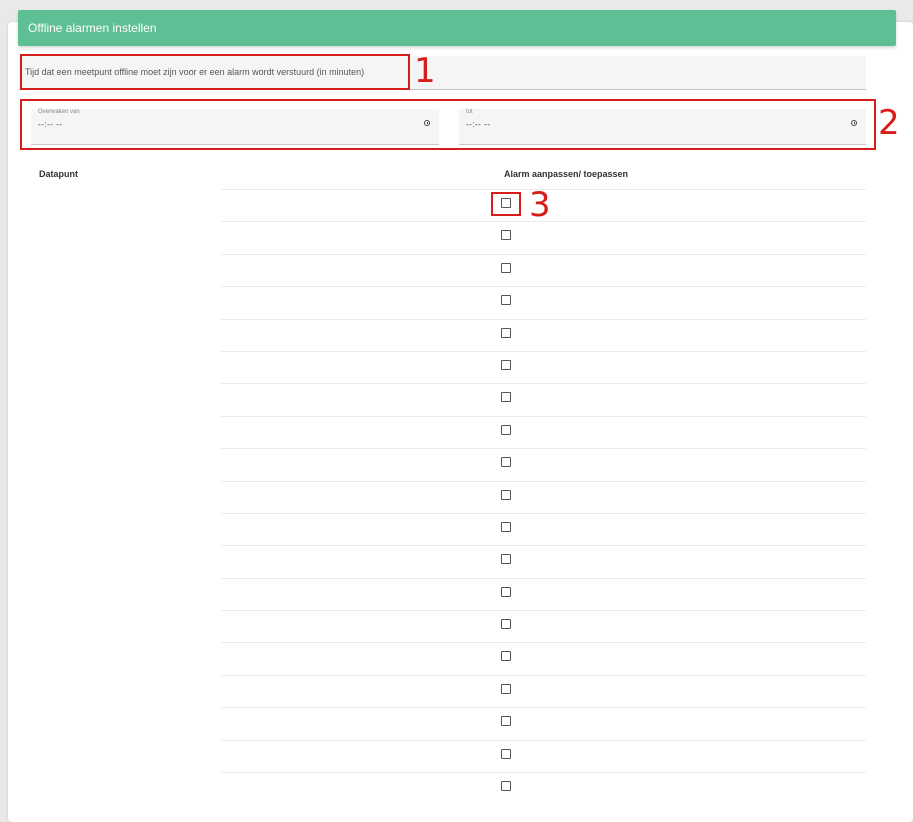 This screenshot has width=913, height=822. What do you see at coordinates (566, 174) in the screenshot?
I see `column-header-alarm: Alarm aanpassen/ toepassen` at bounding box center [566, 174].